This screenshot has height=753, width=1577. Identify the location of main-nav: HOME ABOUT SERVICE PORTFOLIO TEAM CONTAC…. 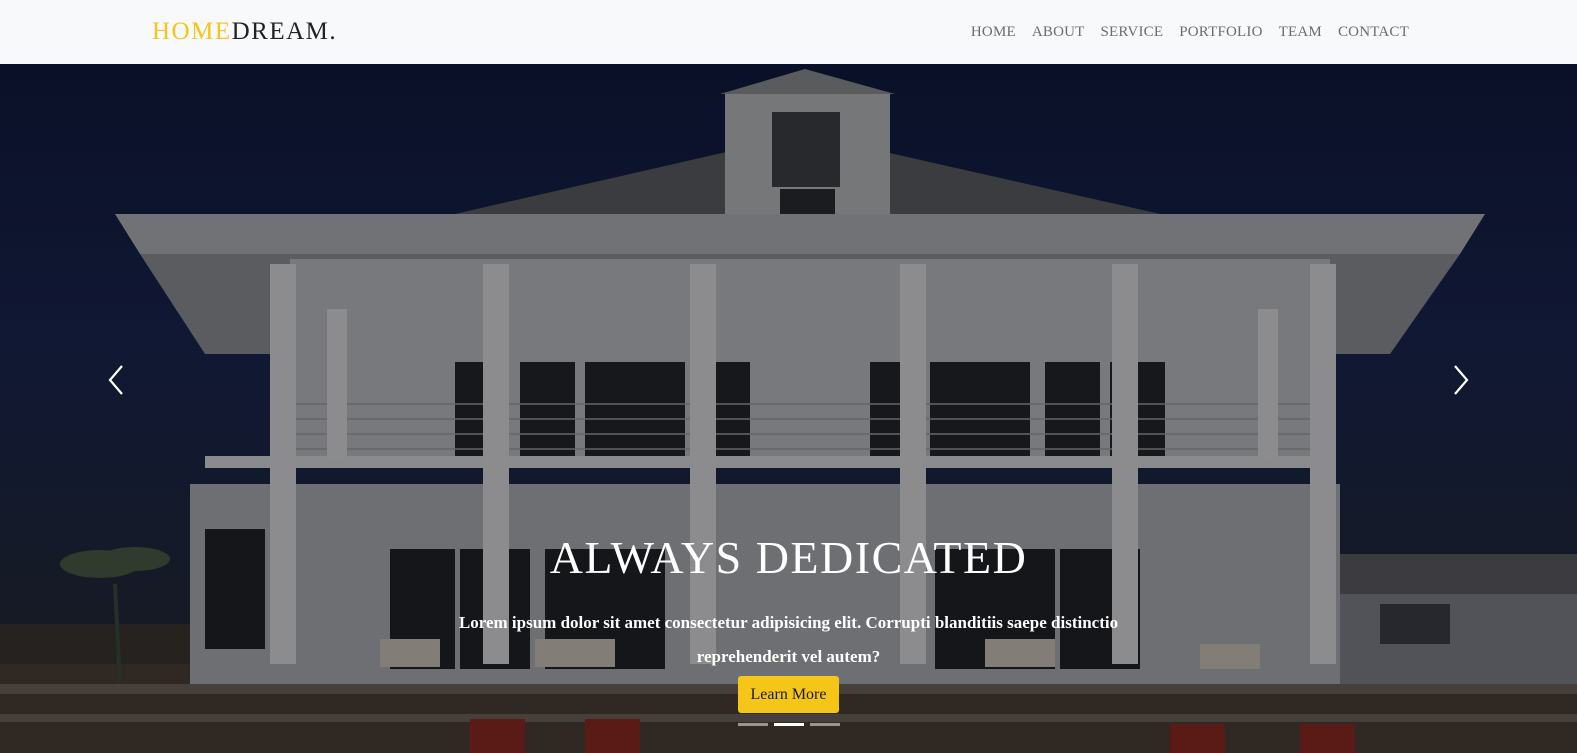
(1190, 32).